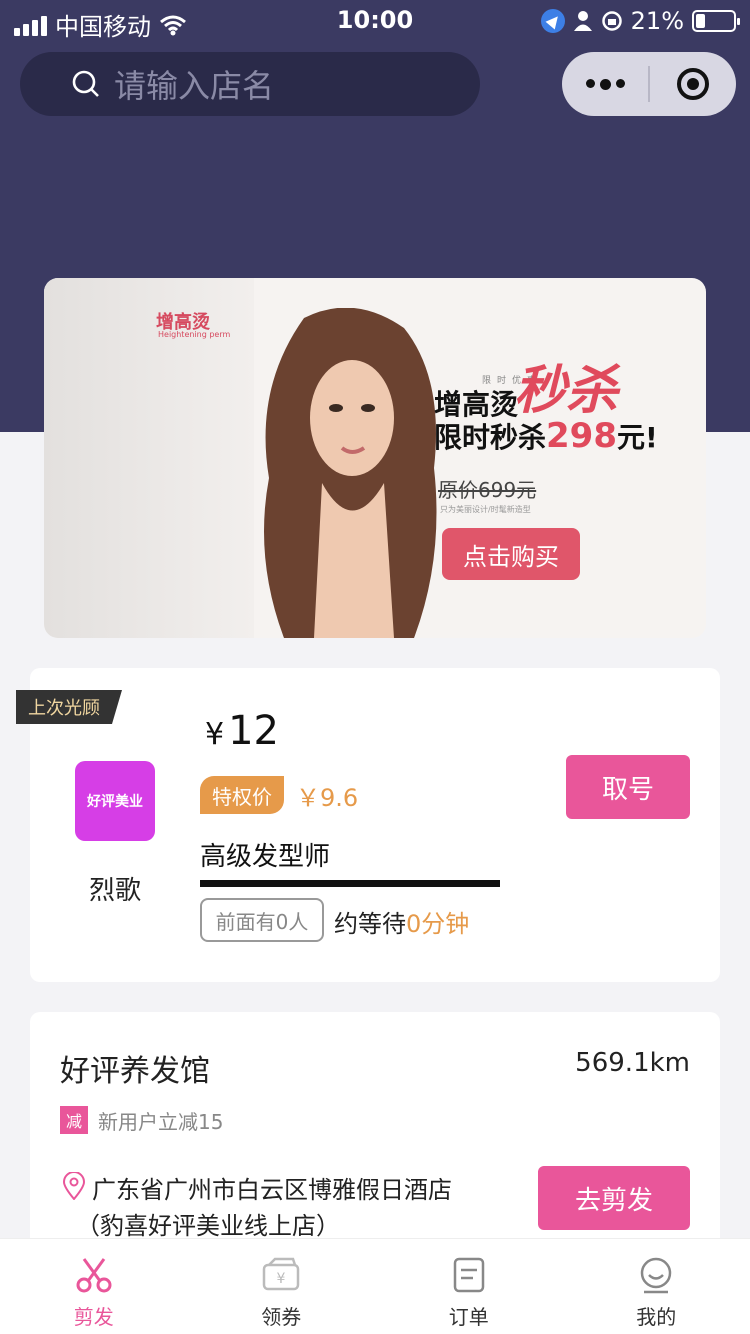  I want to click on profile-icon, so click(656, 1275).